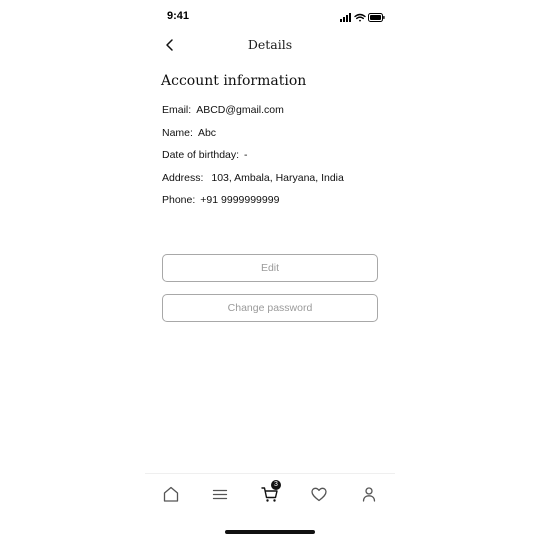 This screenshot has height=540, width=540. Describe the element at coordinates (276, 177) in the screenshot. I see `field-value: 103, Ambala, Haryana, India` at that location.